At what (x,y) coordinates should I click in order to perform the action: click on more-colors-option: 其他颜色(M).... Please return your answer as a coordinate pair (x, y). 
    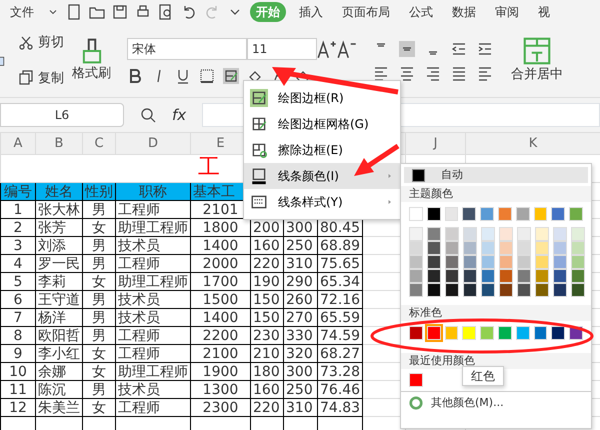
    Looking at the image, I should click on (467, 403).